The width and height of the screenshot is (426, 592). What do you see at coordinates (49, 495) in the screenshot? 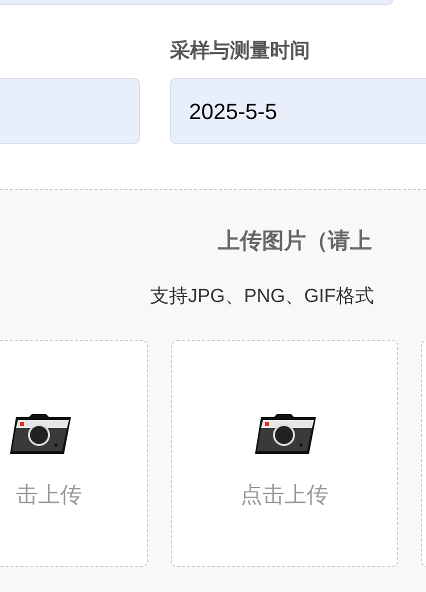
I see `upload-label: 击上传` at bounding box center [49, 495].